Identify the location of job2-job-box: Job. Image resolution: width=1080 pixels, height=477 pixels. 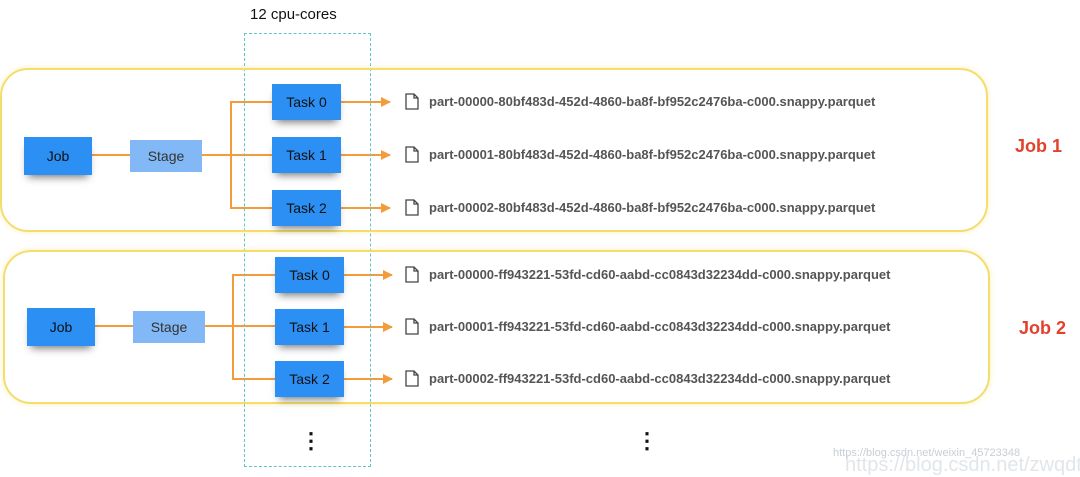
(61, 327).